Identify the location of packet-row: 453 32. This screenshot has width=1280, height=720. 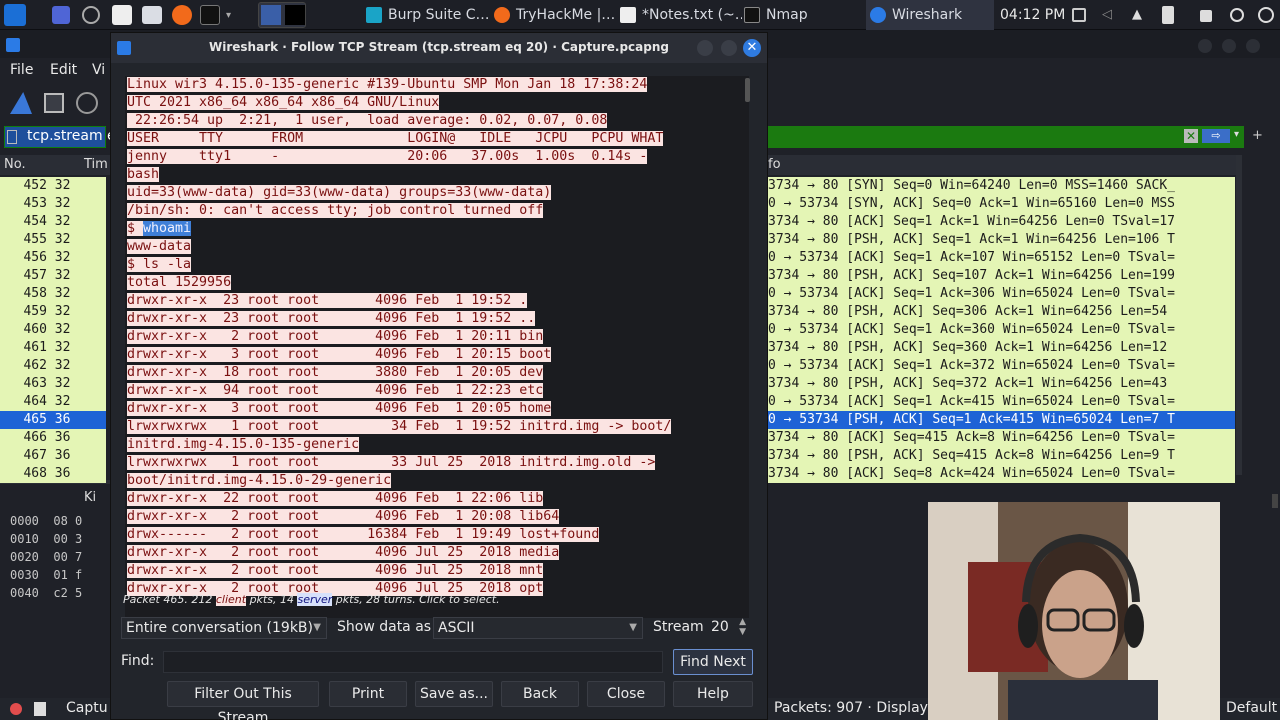
(53, 204).